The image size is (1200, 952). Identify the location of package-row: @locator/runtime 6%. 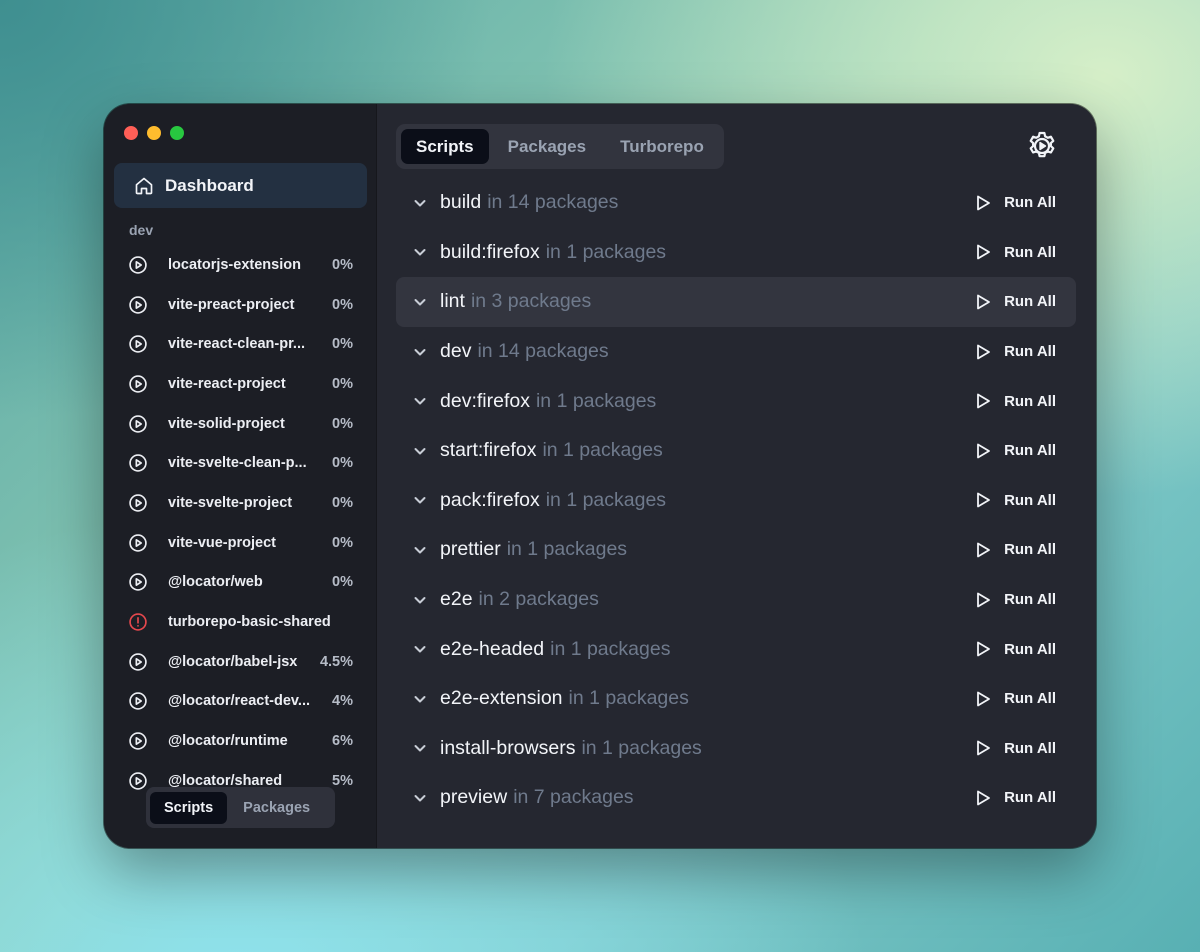
(240, 741).